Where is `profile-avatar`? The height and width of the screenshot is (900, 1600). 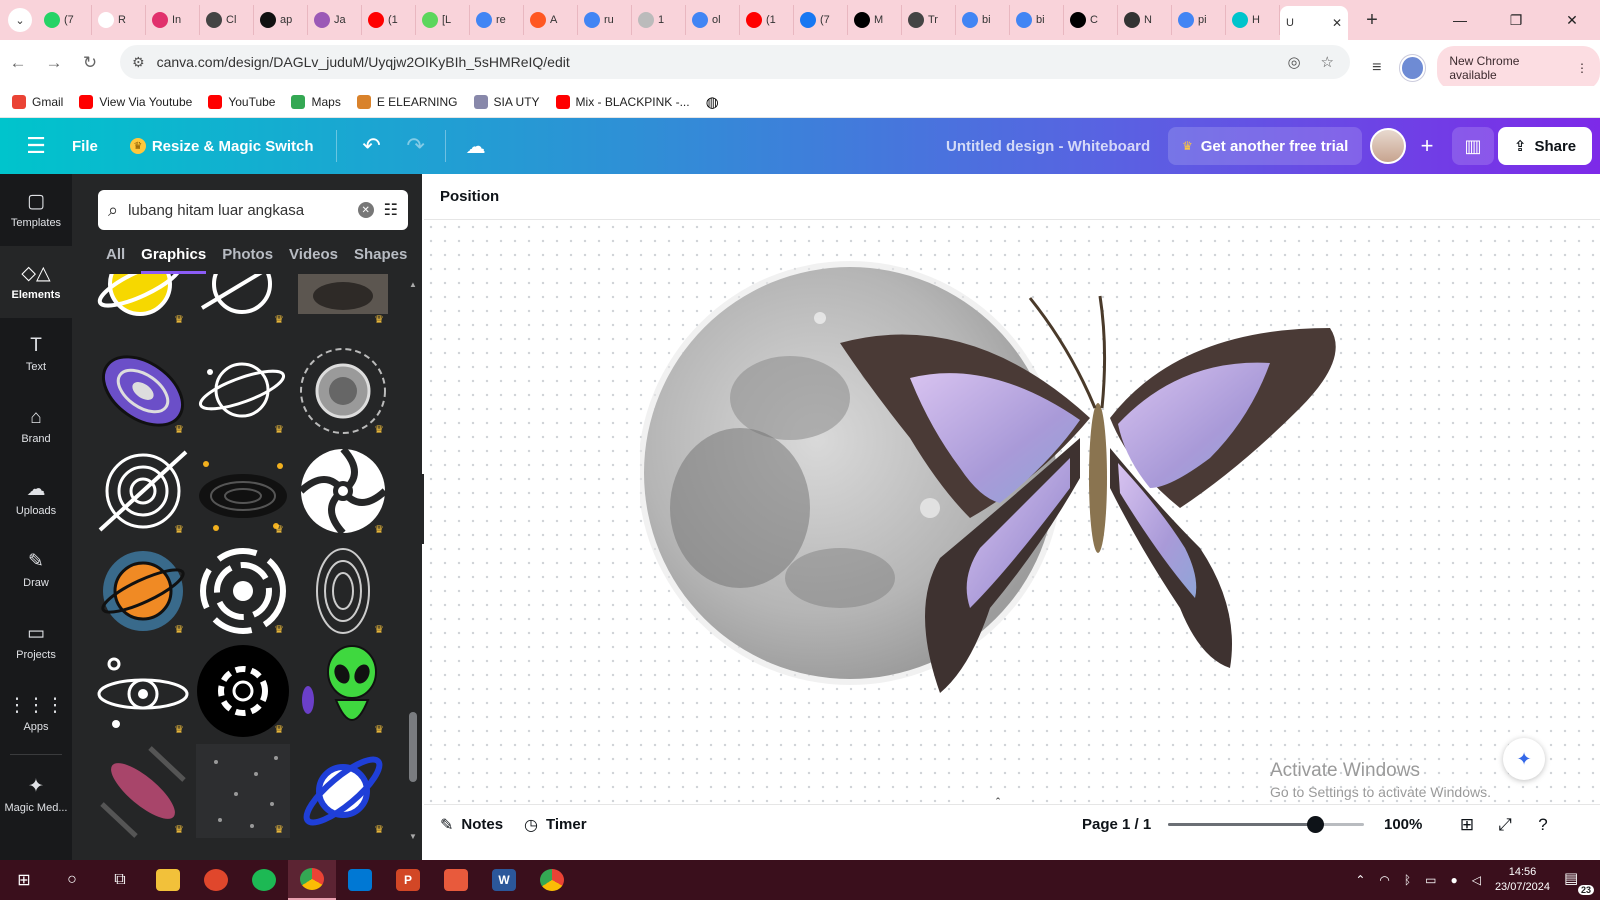
profile-avatar is located at coordinates (1412, 68).